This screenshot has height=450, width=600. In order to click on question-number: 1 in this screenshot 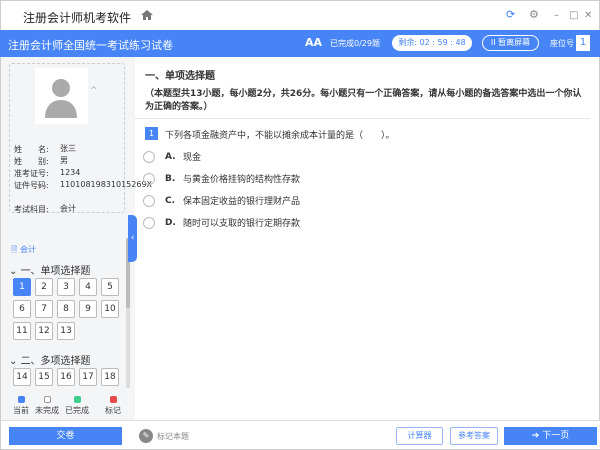, I will do `click(151, 133)`.